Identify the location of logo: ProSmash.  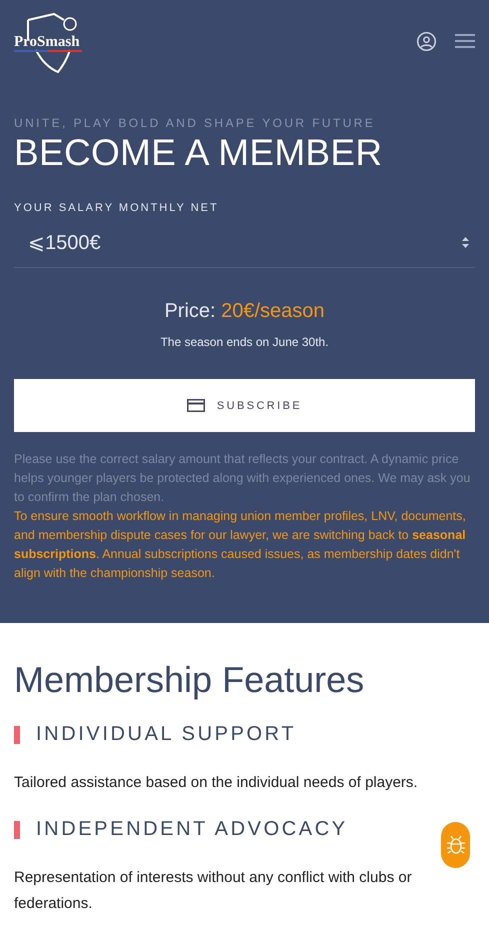
(49, 44).